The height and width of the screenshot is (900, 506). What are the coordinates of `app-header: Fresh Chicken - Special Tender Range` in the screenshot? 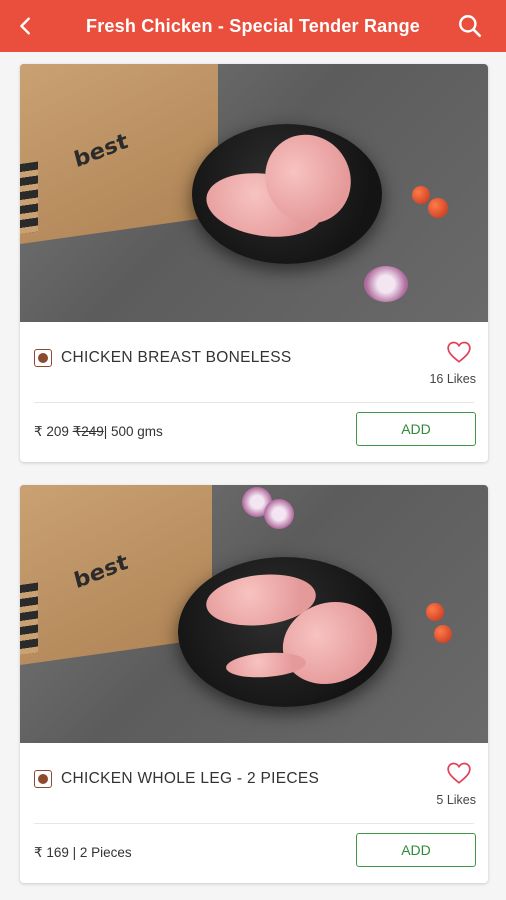 It's located at (253, 26).